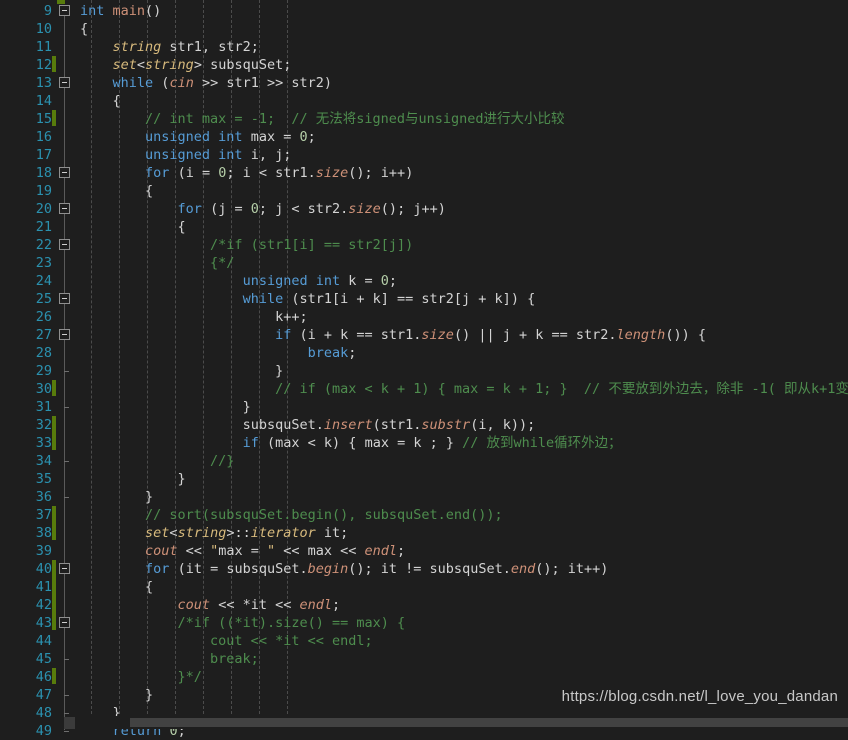  Describe the element at coordinates (271, 551) in the screenshot. I see `token-quote: "` at that location.